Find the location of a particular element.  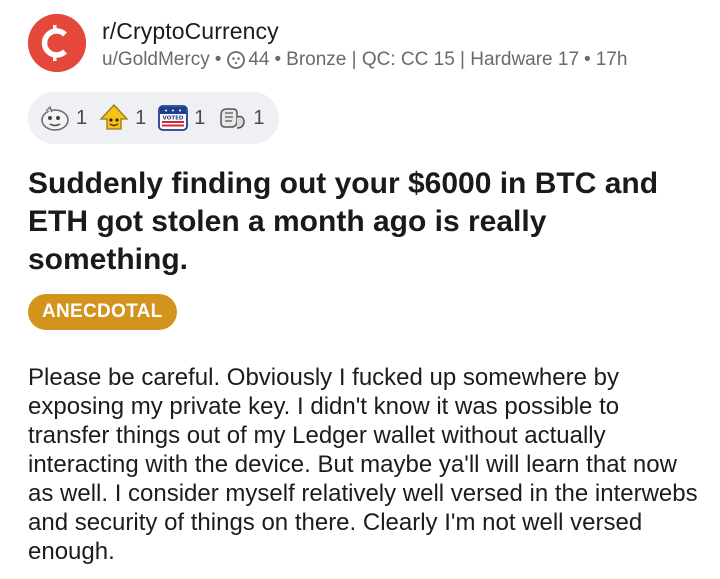

award-helpful: 1 is located at coordinates (62, 118).